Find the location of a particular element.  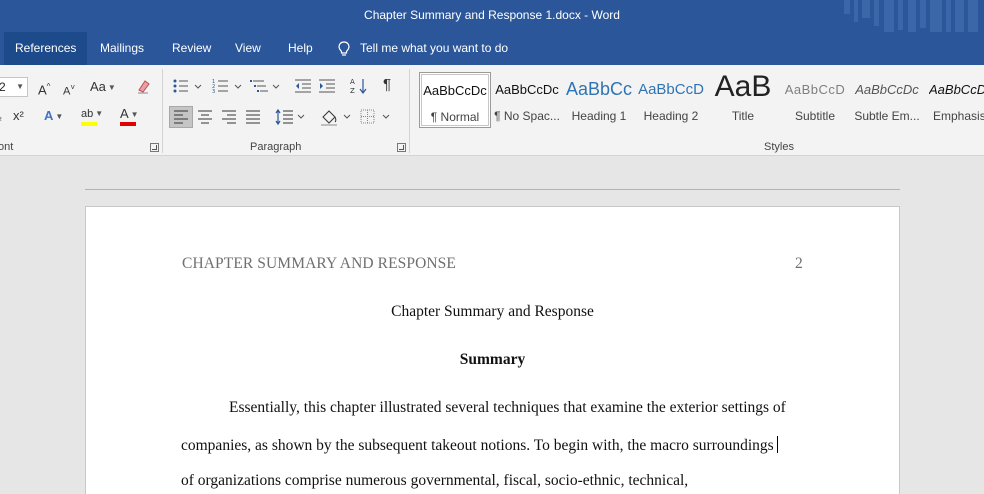

style-name: Title is located at coordinates (743, 116).